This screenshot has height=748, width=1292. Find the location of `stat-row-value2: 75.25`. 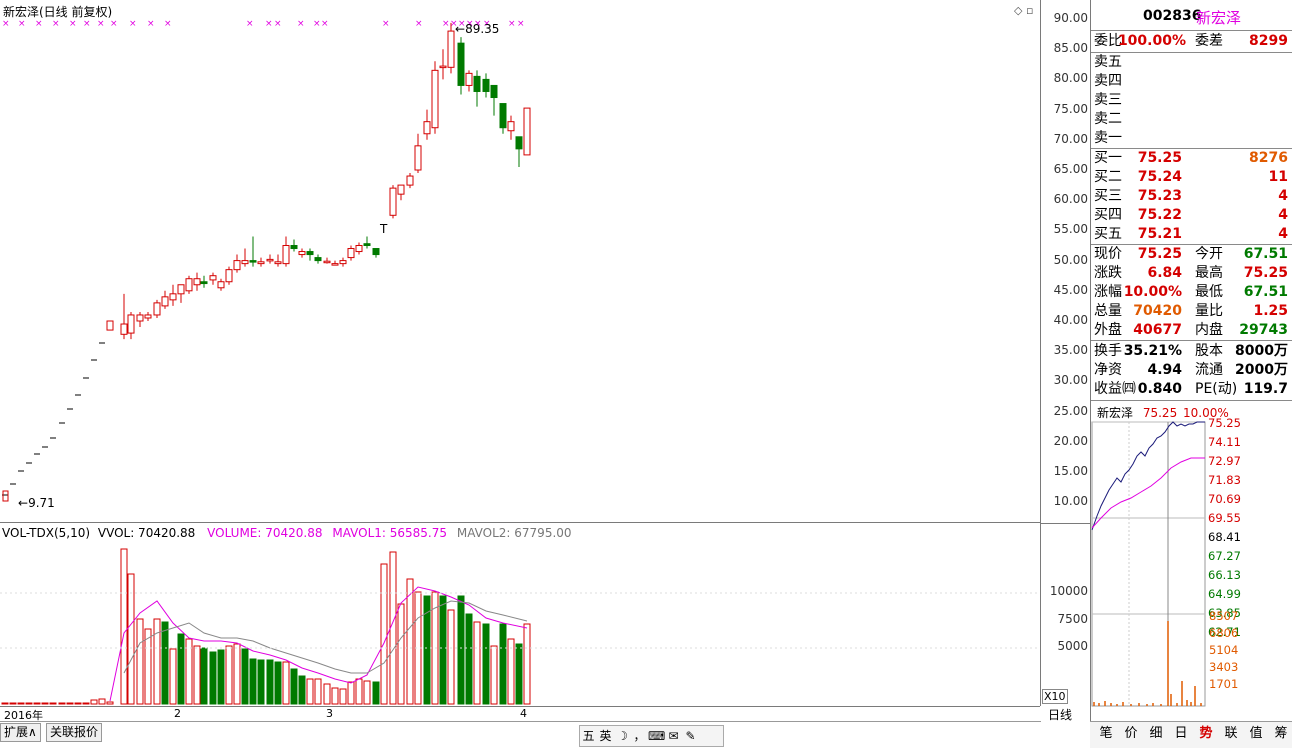

stat-row-value2: 75.25 is located at coordinates (1265, 273).